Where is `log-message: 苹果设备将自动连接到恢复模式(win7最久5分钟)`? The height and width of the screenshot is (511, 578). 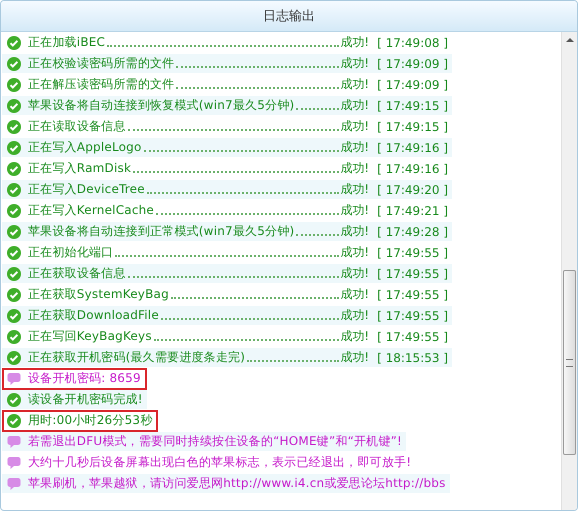 log-message: 苹果设备将自动连接到恢复模式(win7最久5分钟) is located at coordinates (161, 105).